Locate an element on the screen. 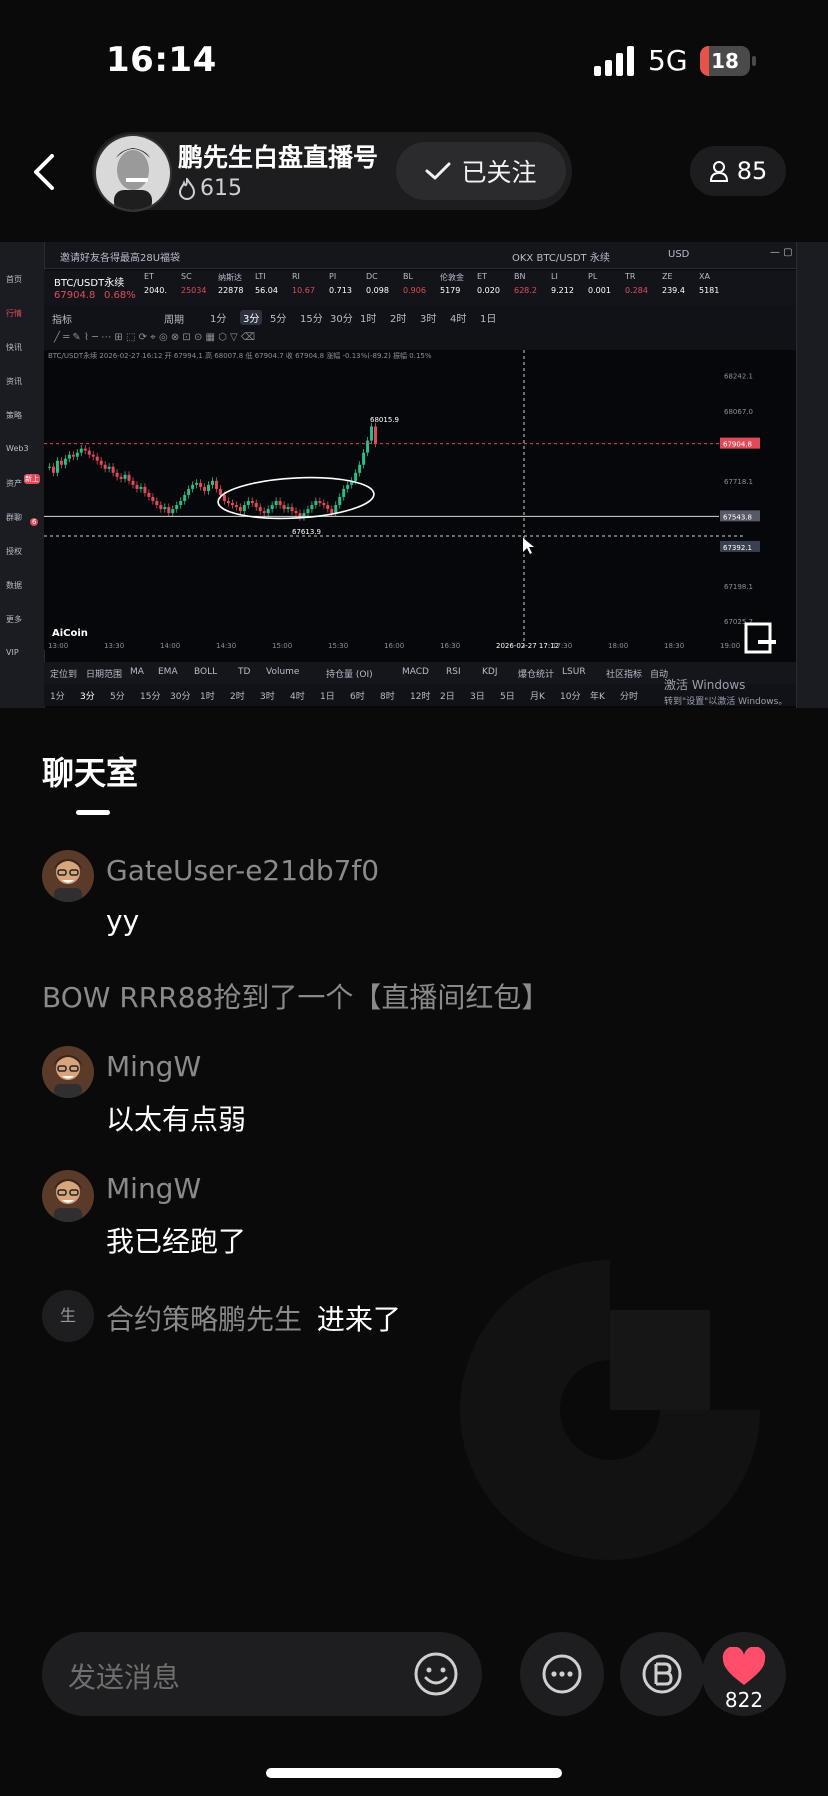 The height and width of the screenshot is (1796, 828). stream-ticker-symbol: BL is located at coordinates (408, 276).